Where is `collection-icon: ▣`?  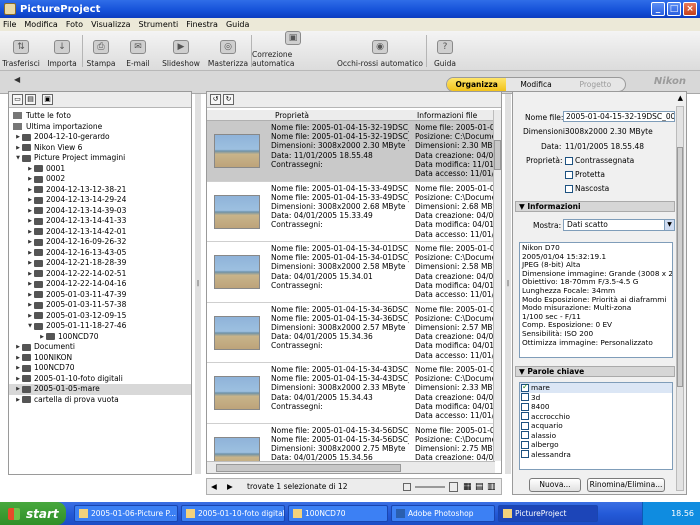 collection-icon: ▣ is located at coordinates (47, 99).